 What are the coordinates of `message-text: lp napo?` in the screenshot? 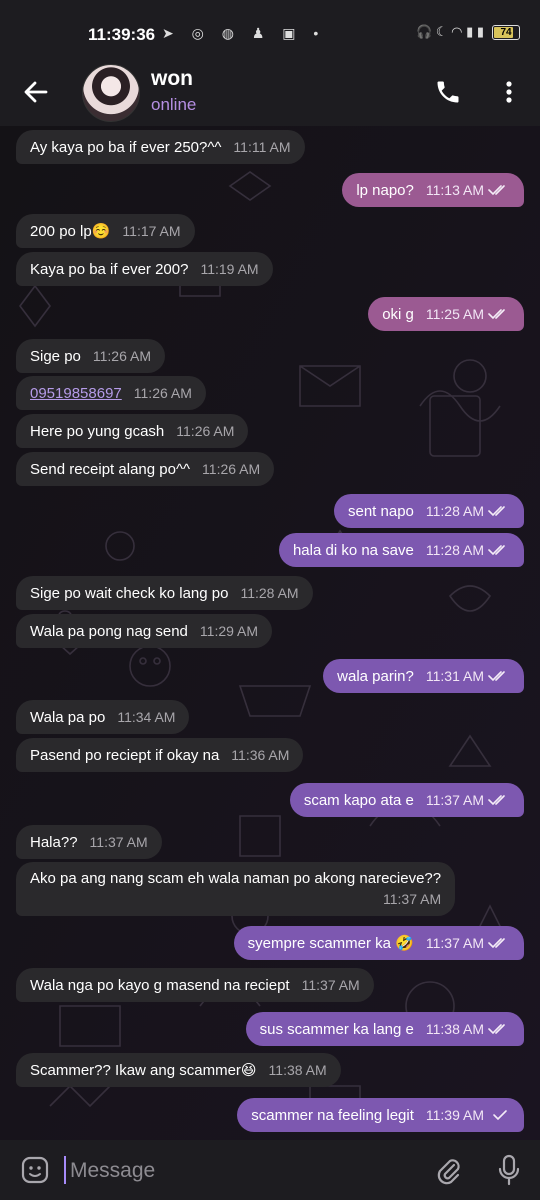 It's located at (385, 190).